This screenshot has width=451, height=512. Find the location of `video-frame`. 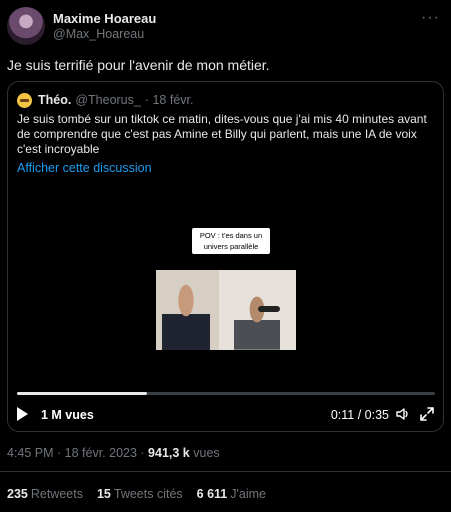

video-frame is located at coordinates (226, 310).